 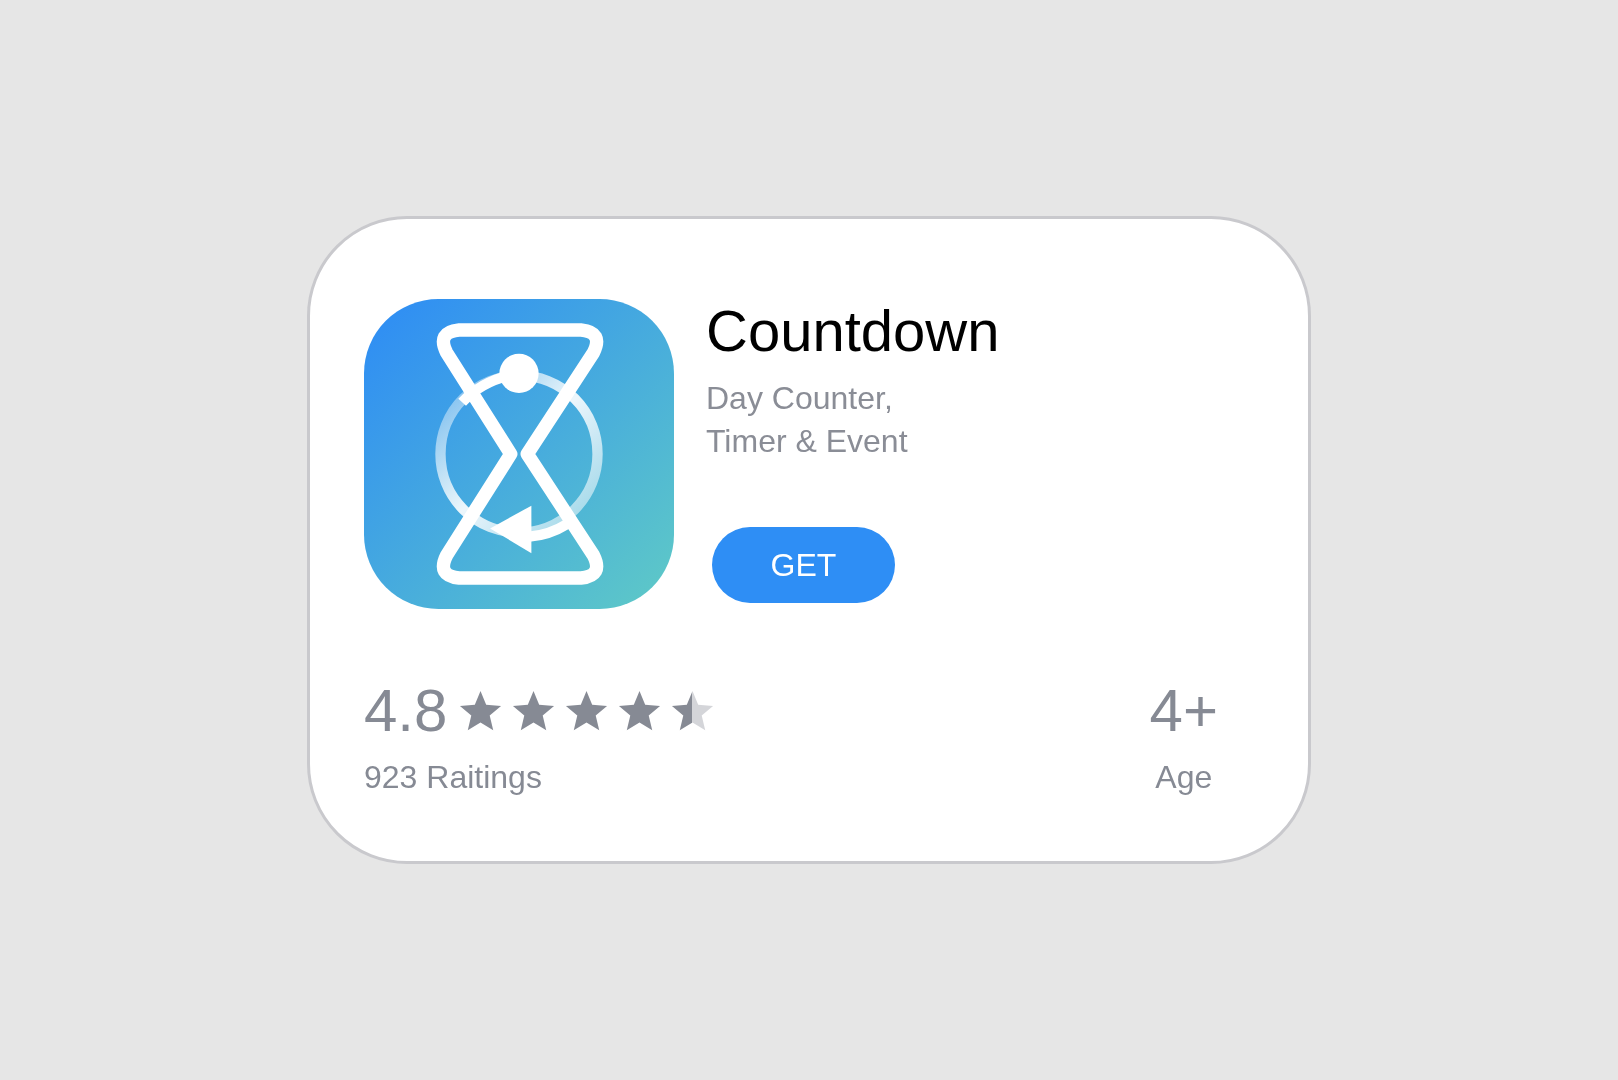 What do you see at coordinates (807, 419) in the screenshot?
I see `app-subtitle: Day Counter, Timer & Event` at bounding box center [807, 419].